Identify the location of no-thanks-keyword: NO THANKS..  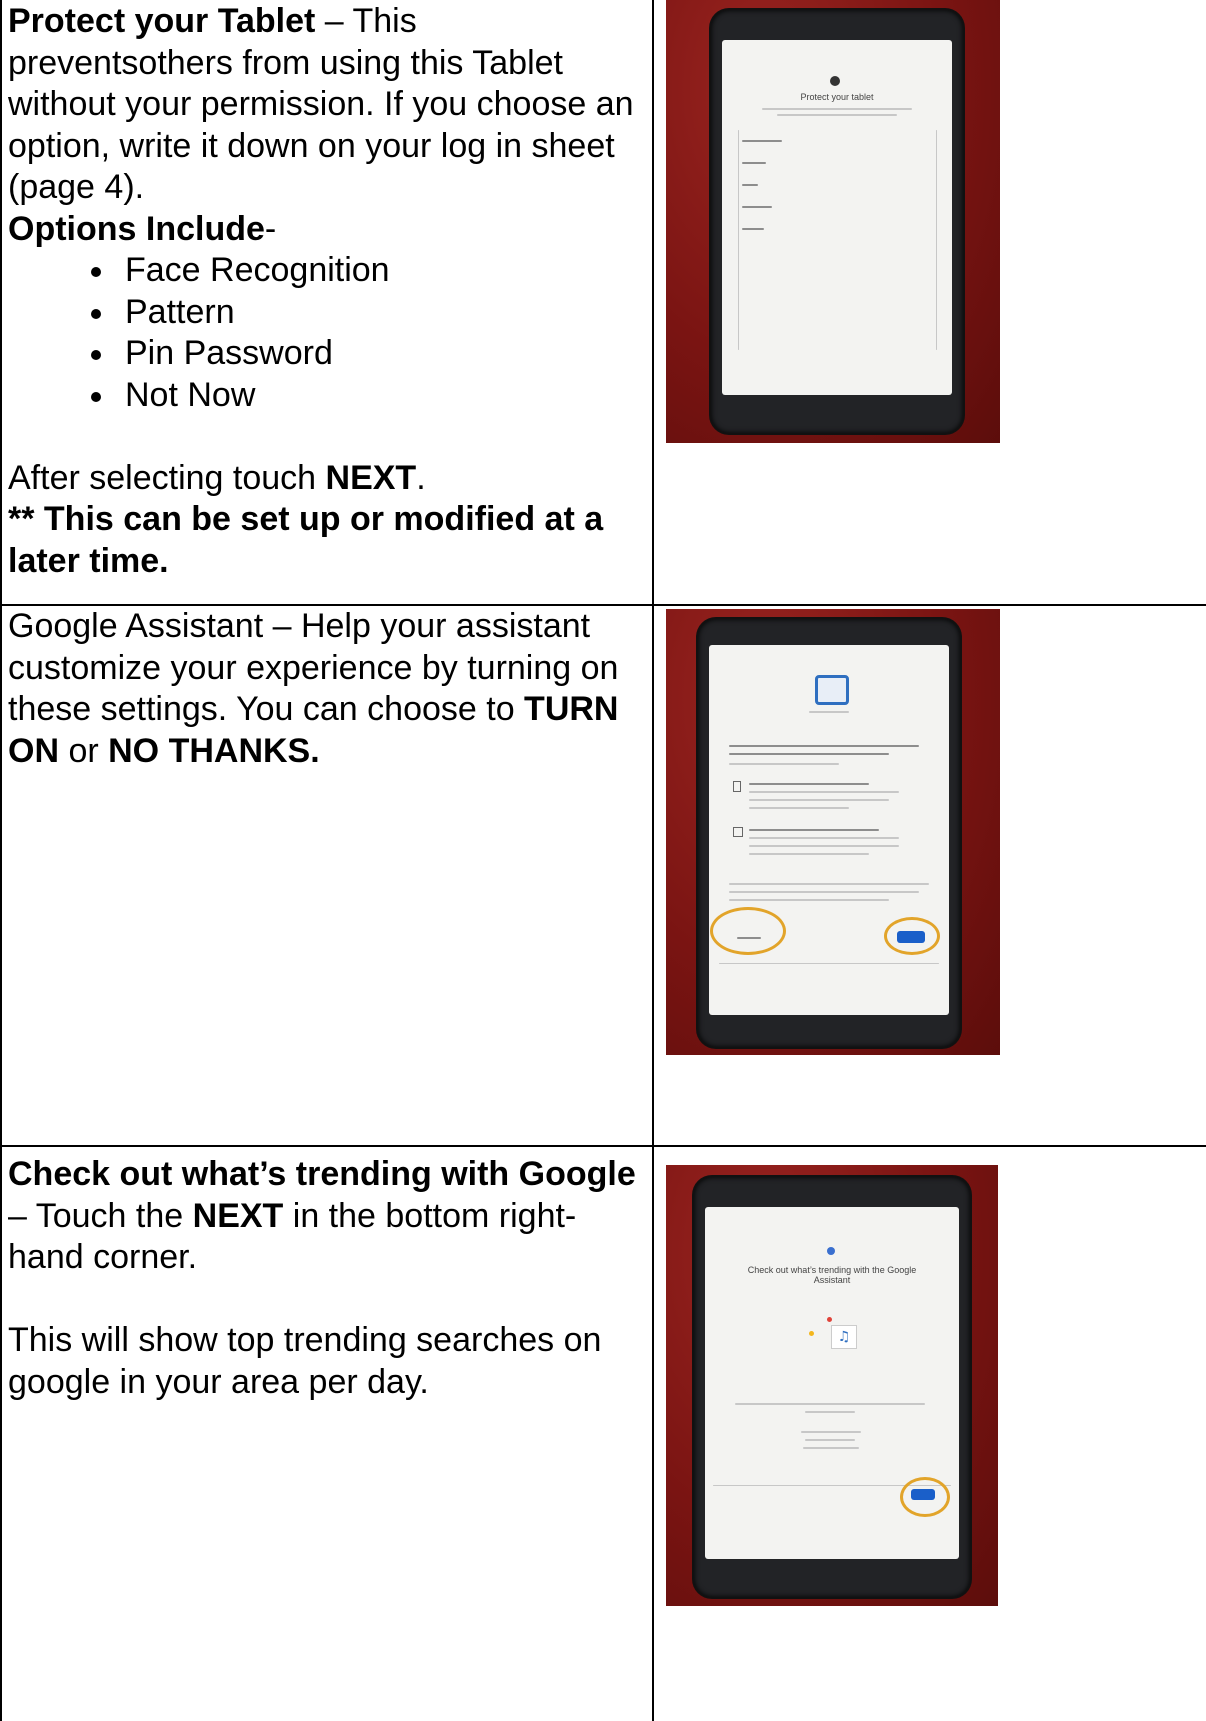
(214, 750).